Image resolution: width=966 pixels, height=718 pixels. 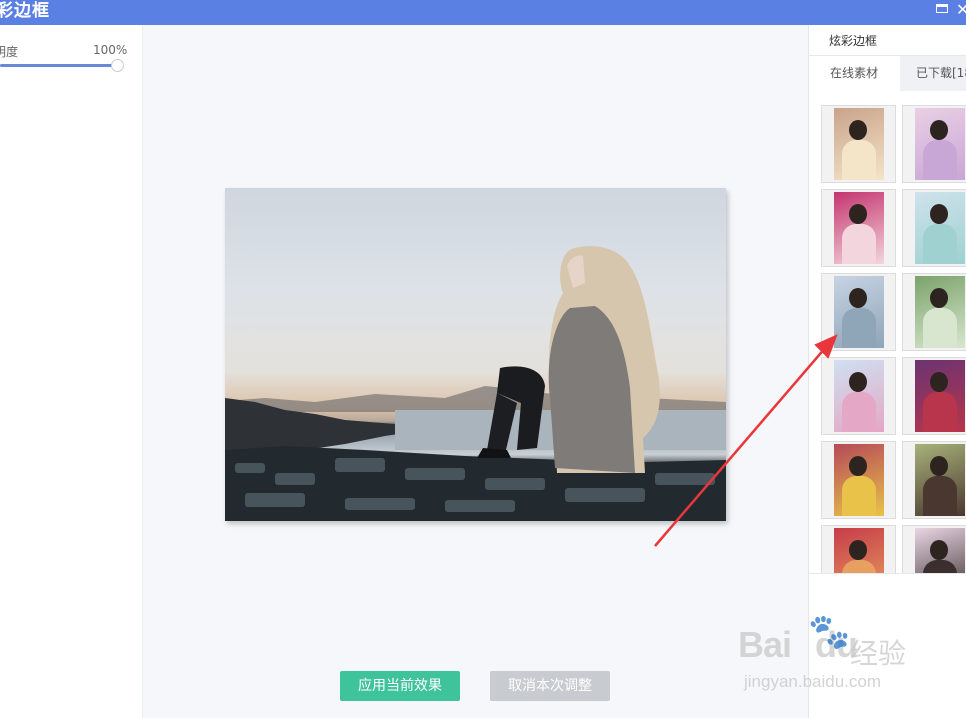 I want to click on apply-effect-button: 应用当前效果, so click(x=400, y=686).